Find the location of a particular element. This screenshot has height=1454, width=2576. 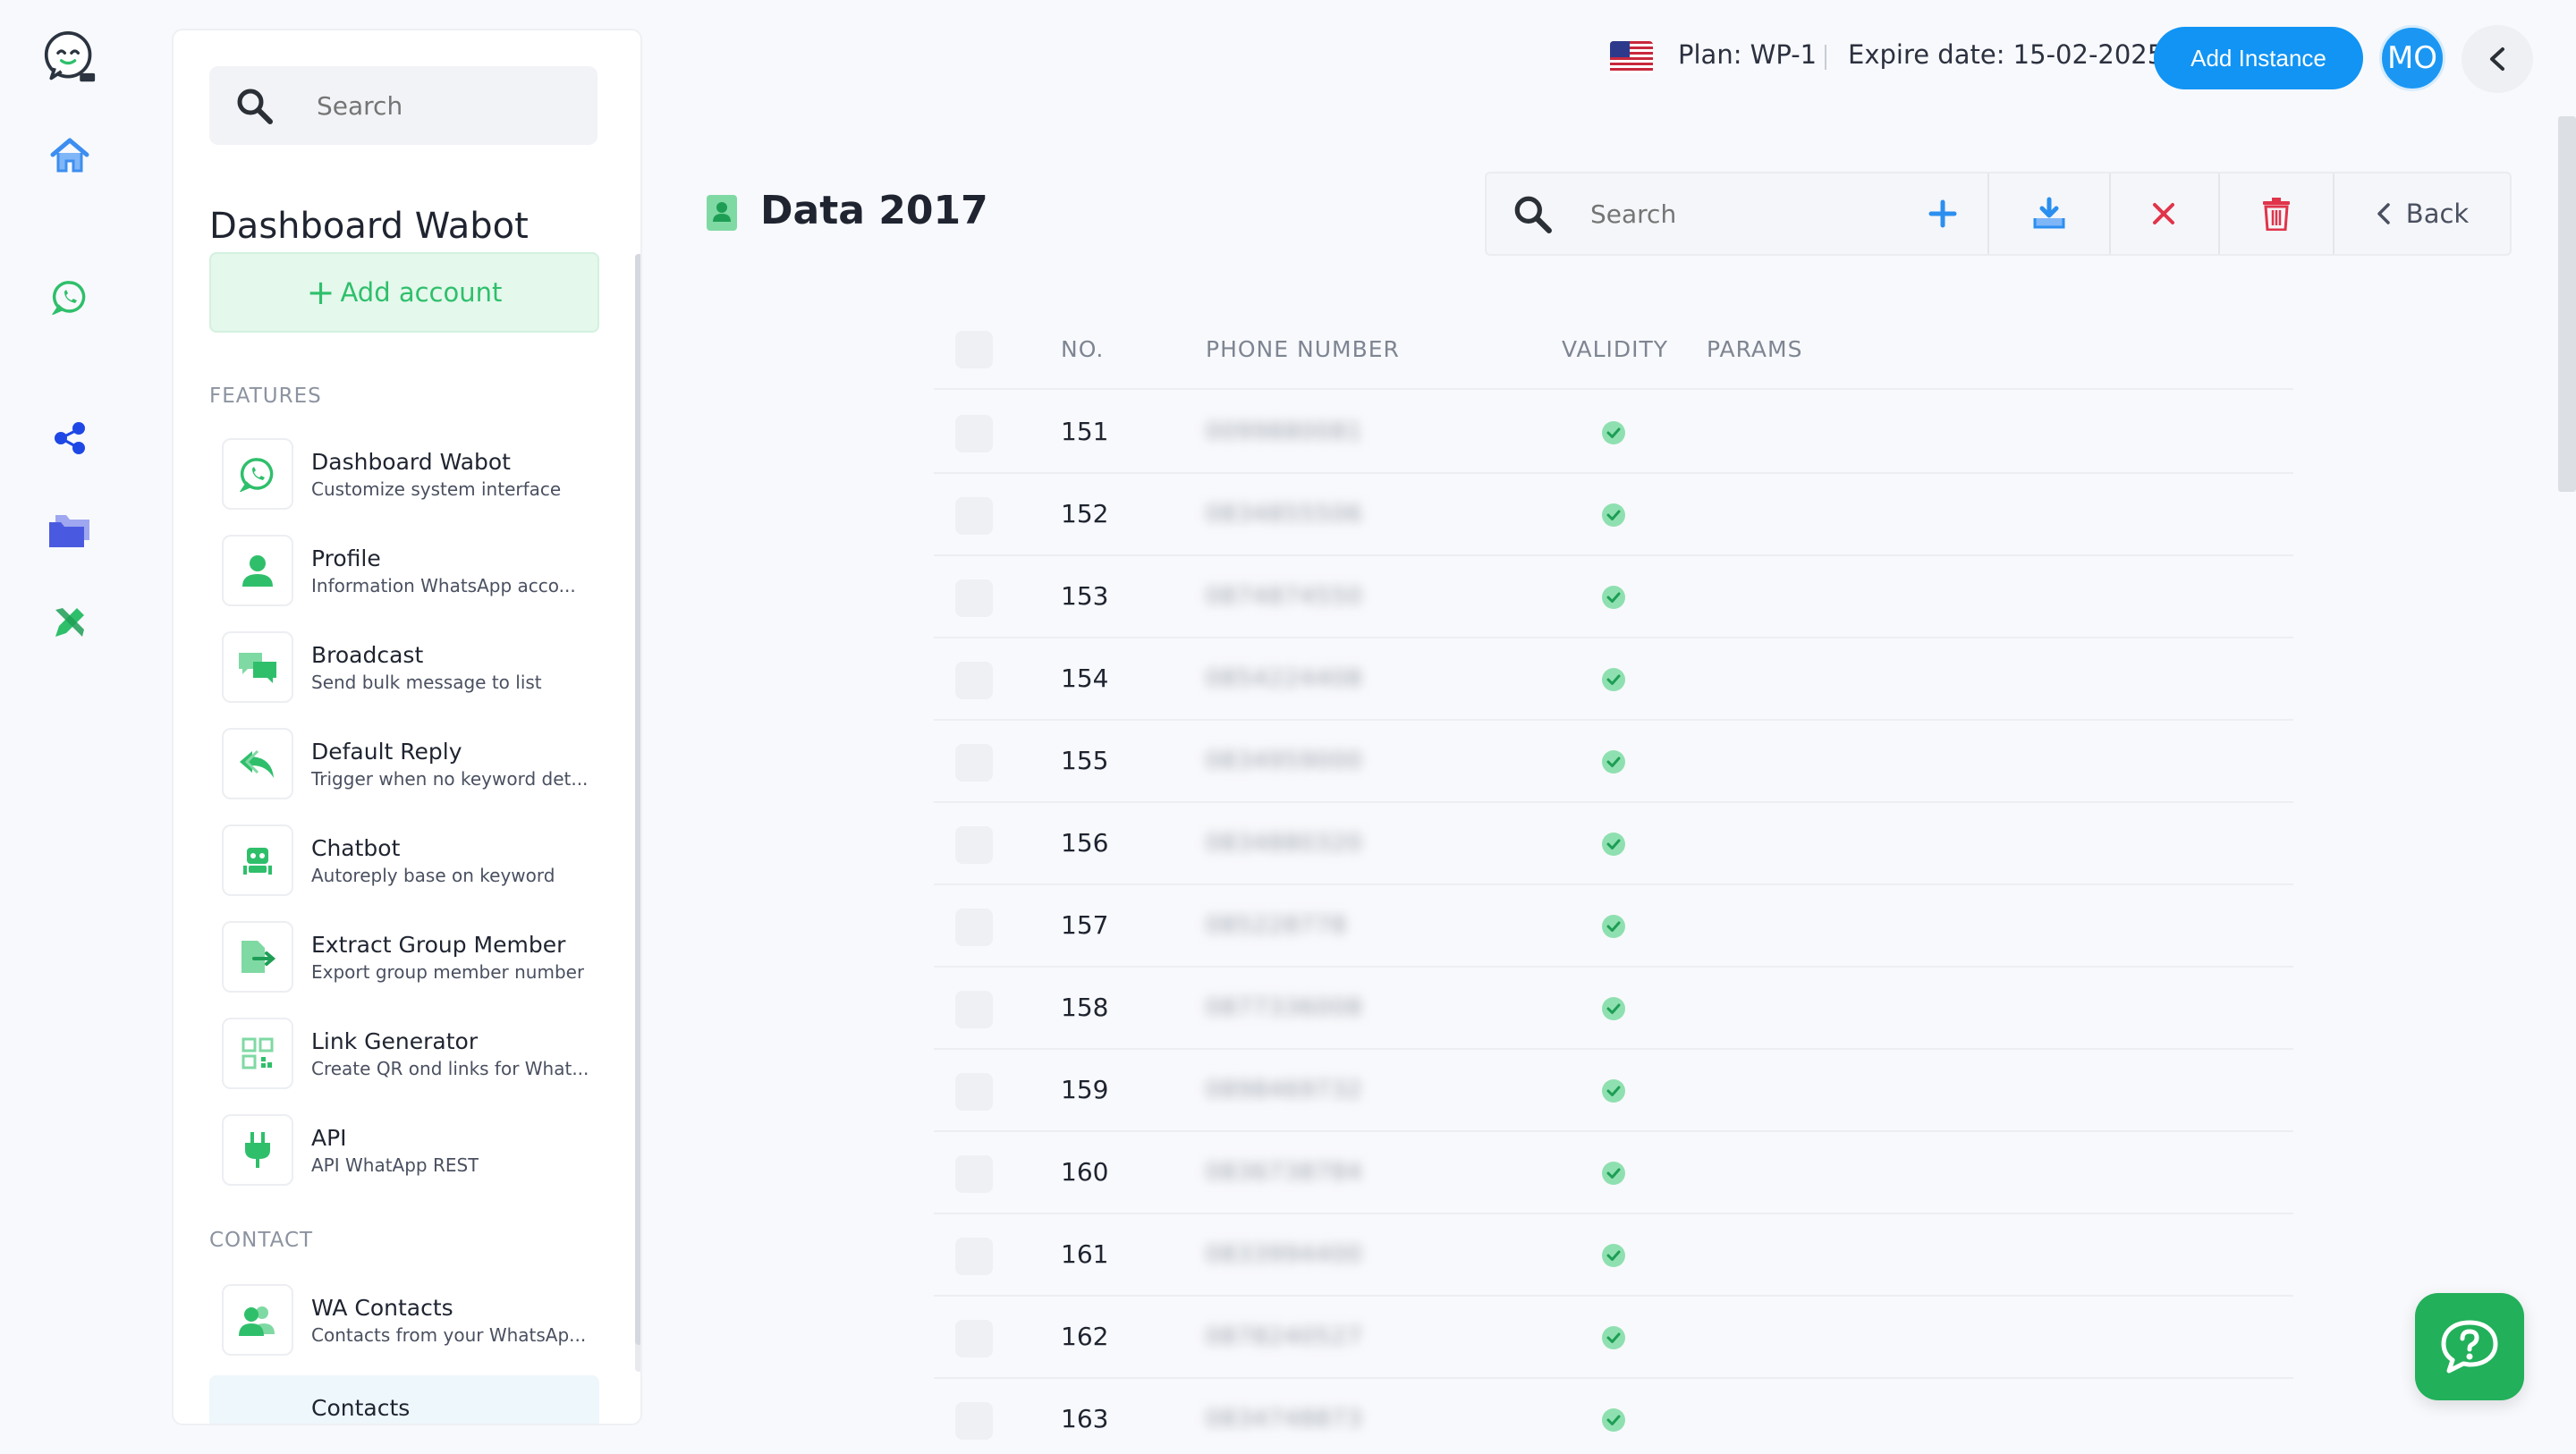

user-icon is located at coordinates (257, 570).